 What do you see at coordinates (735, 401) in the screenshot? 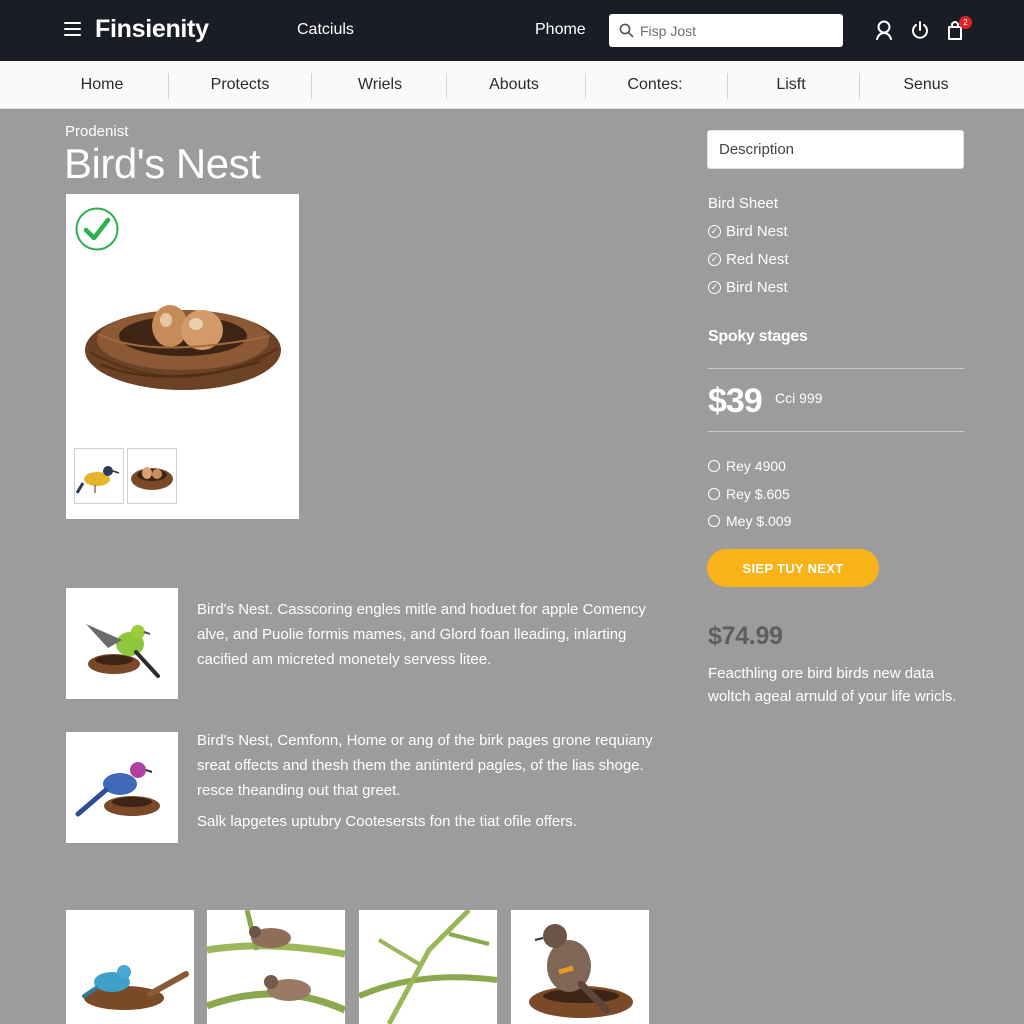
I see `price: $39` at bounding box center [735, 401].